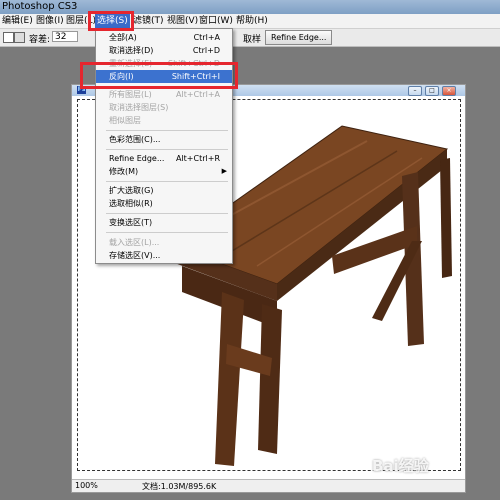 This screenshot has height=500, width=500. I want to click on sample-all-layers-label: 取样, so click(252, 38).